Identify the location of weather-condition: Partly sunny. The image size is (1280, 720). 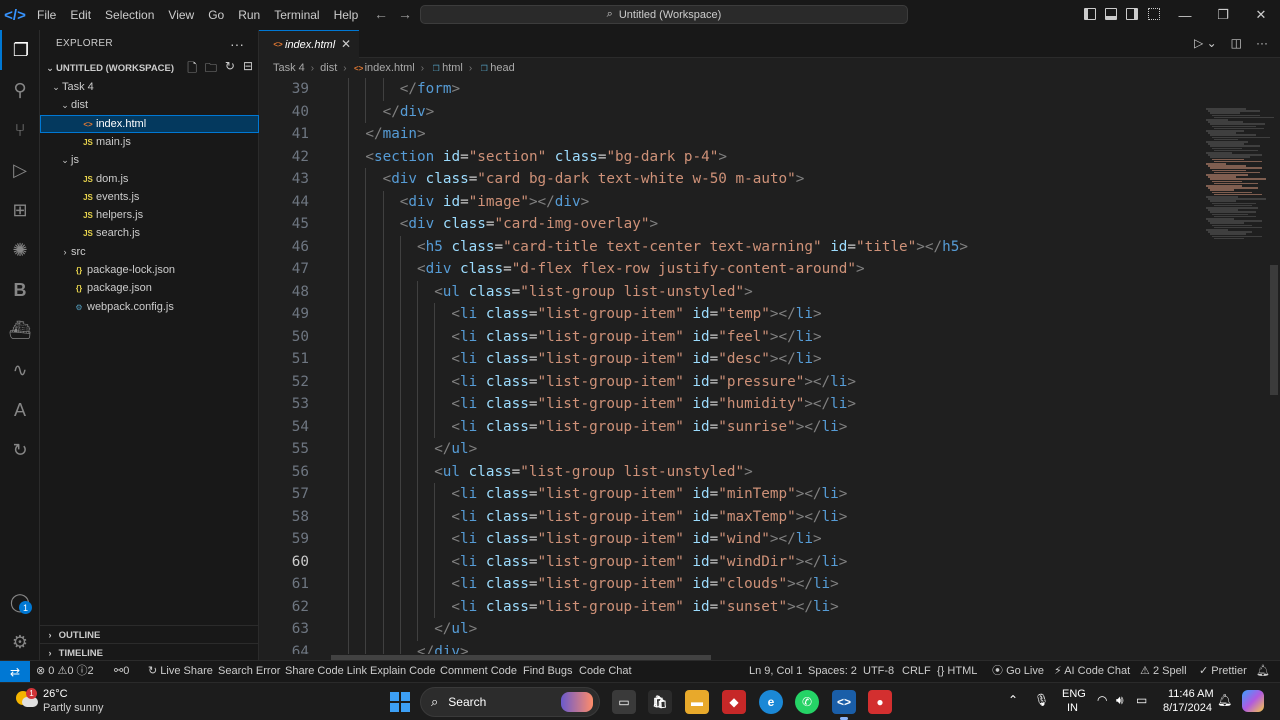
(73, 708).